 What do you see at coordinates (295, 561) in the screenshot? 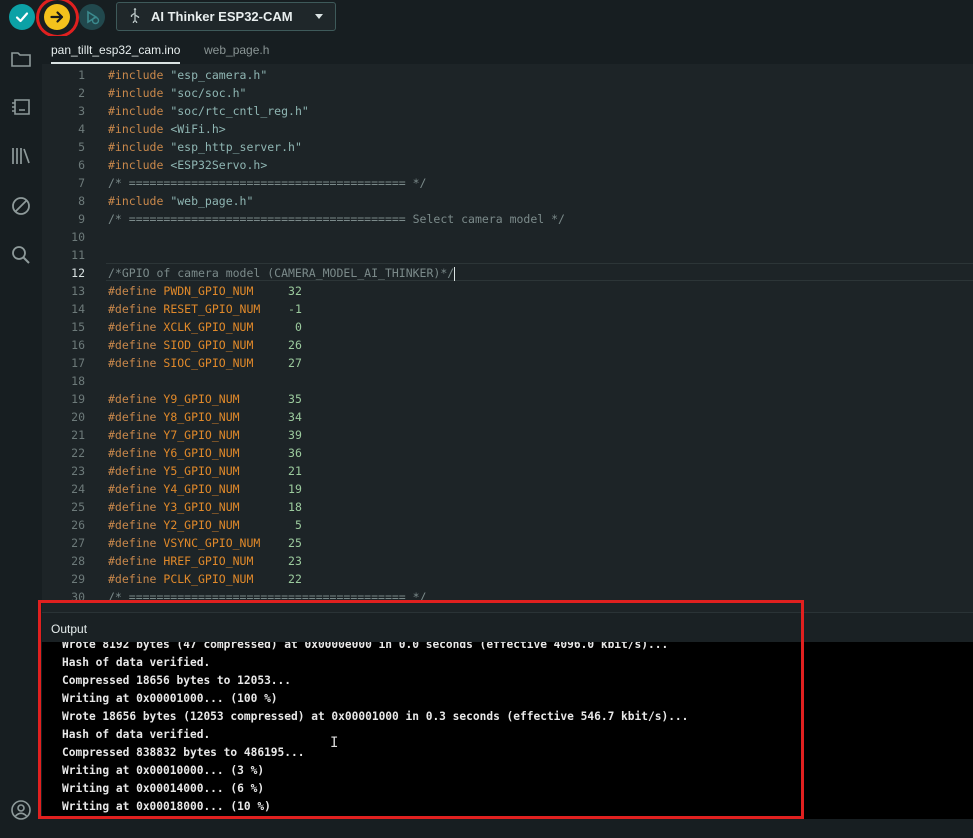
I see `macro-value: 23` at bounding box center [295, 561].